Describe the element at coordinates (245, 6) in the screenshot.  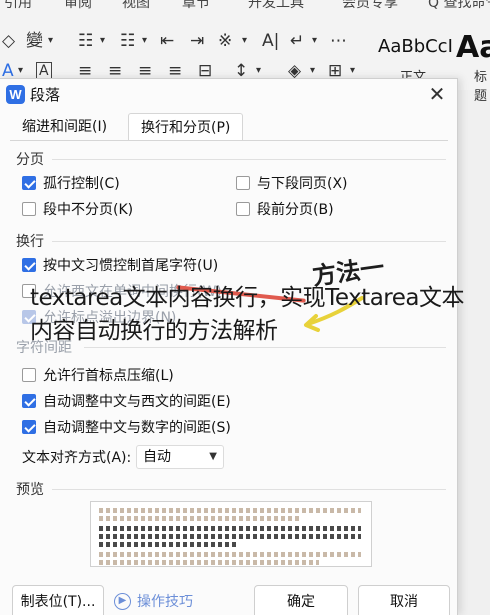
I see `menu-bar: 引用 审阅 视图 章节 开发工具 会员专享 Q 查找命令` at that location.